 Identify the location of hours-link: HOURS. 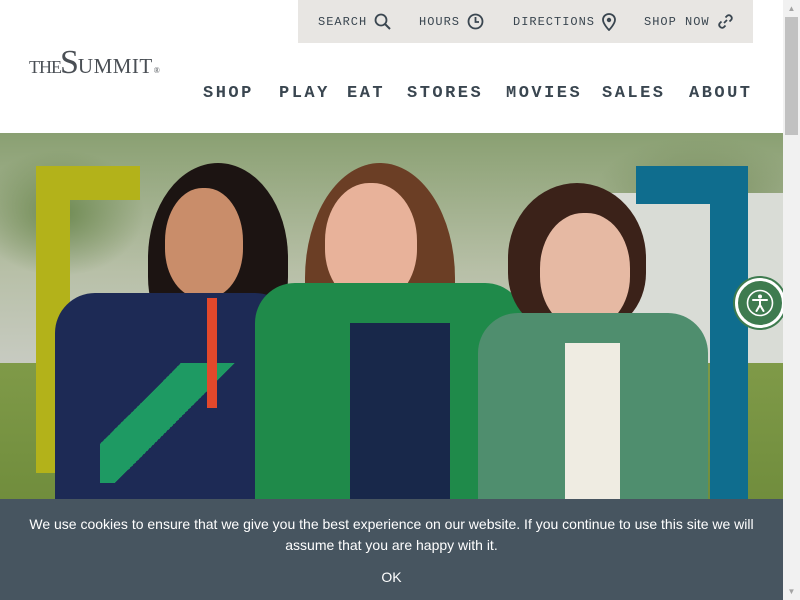
(451, 21).